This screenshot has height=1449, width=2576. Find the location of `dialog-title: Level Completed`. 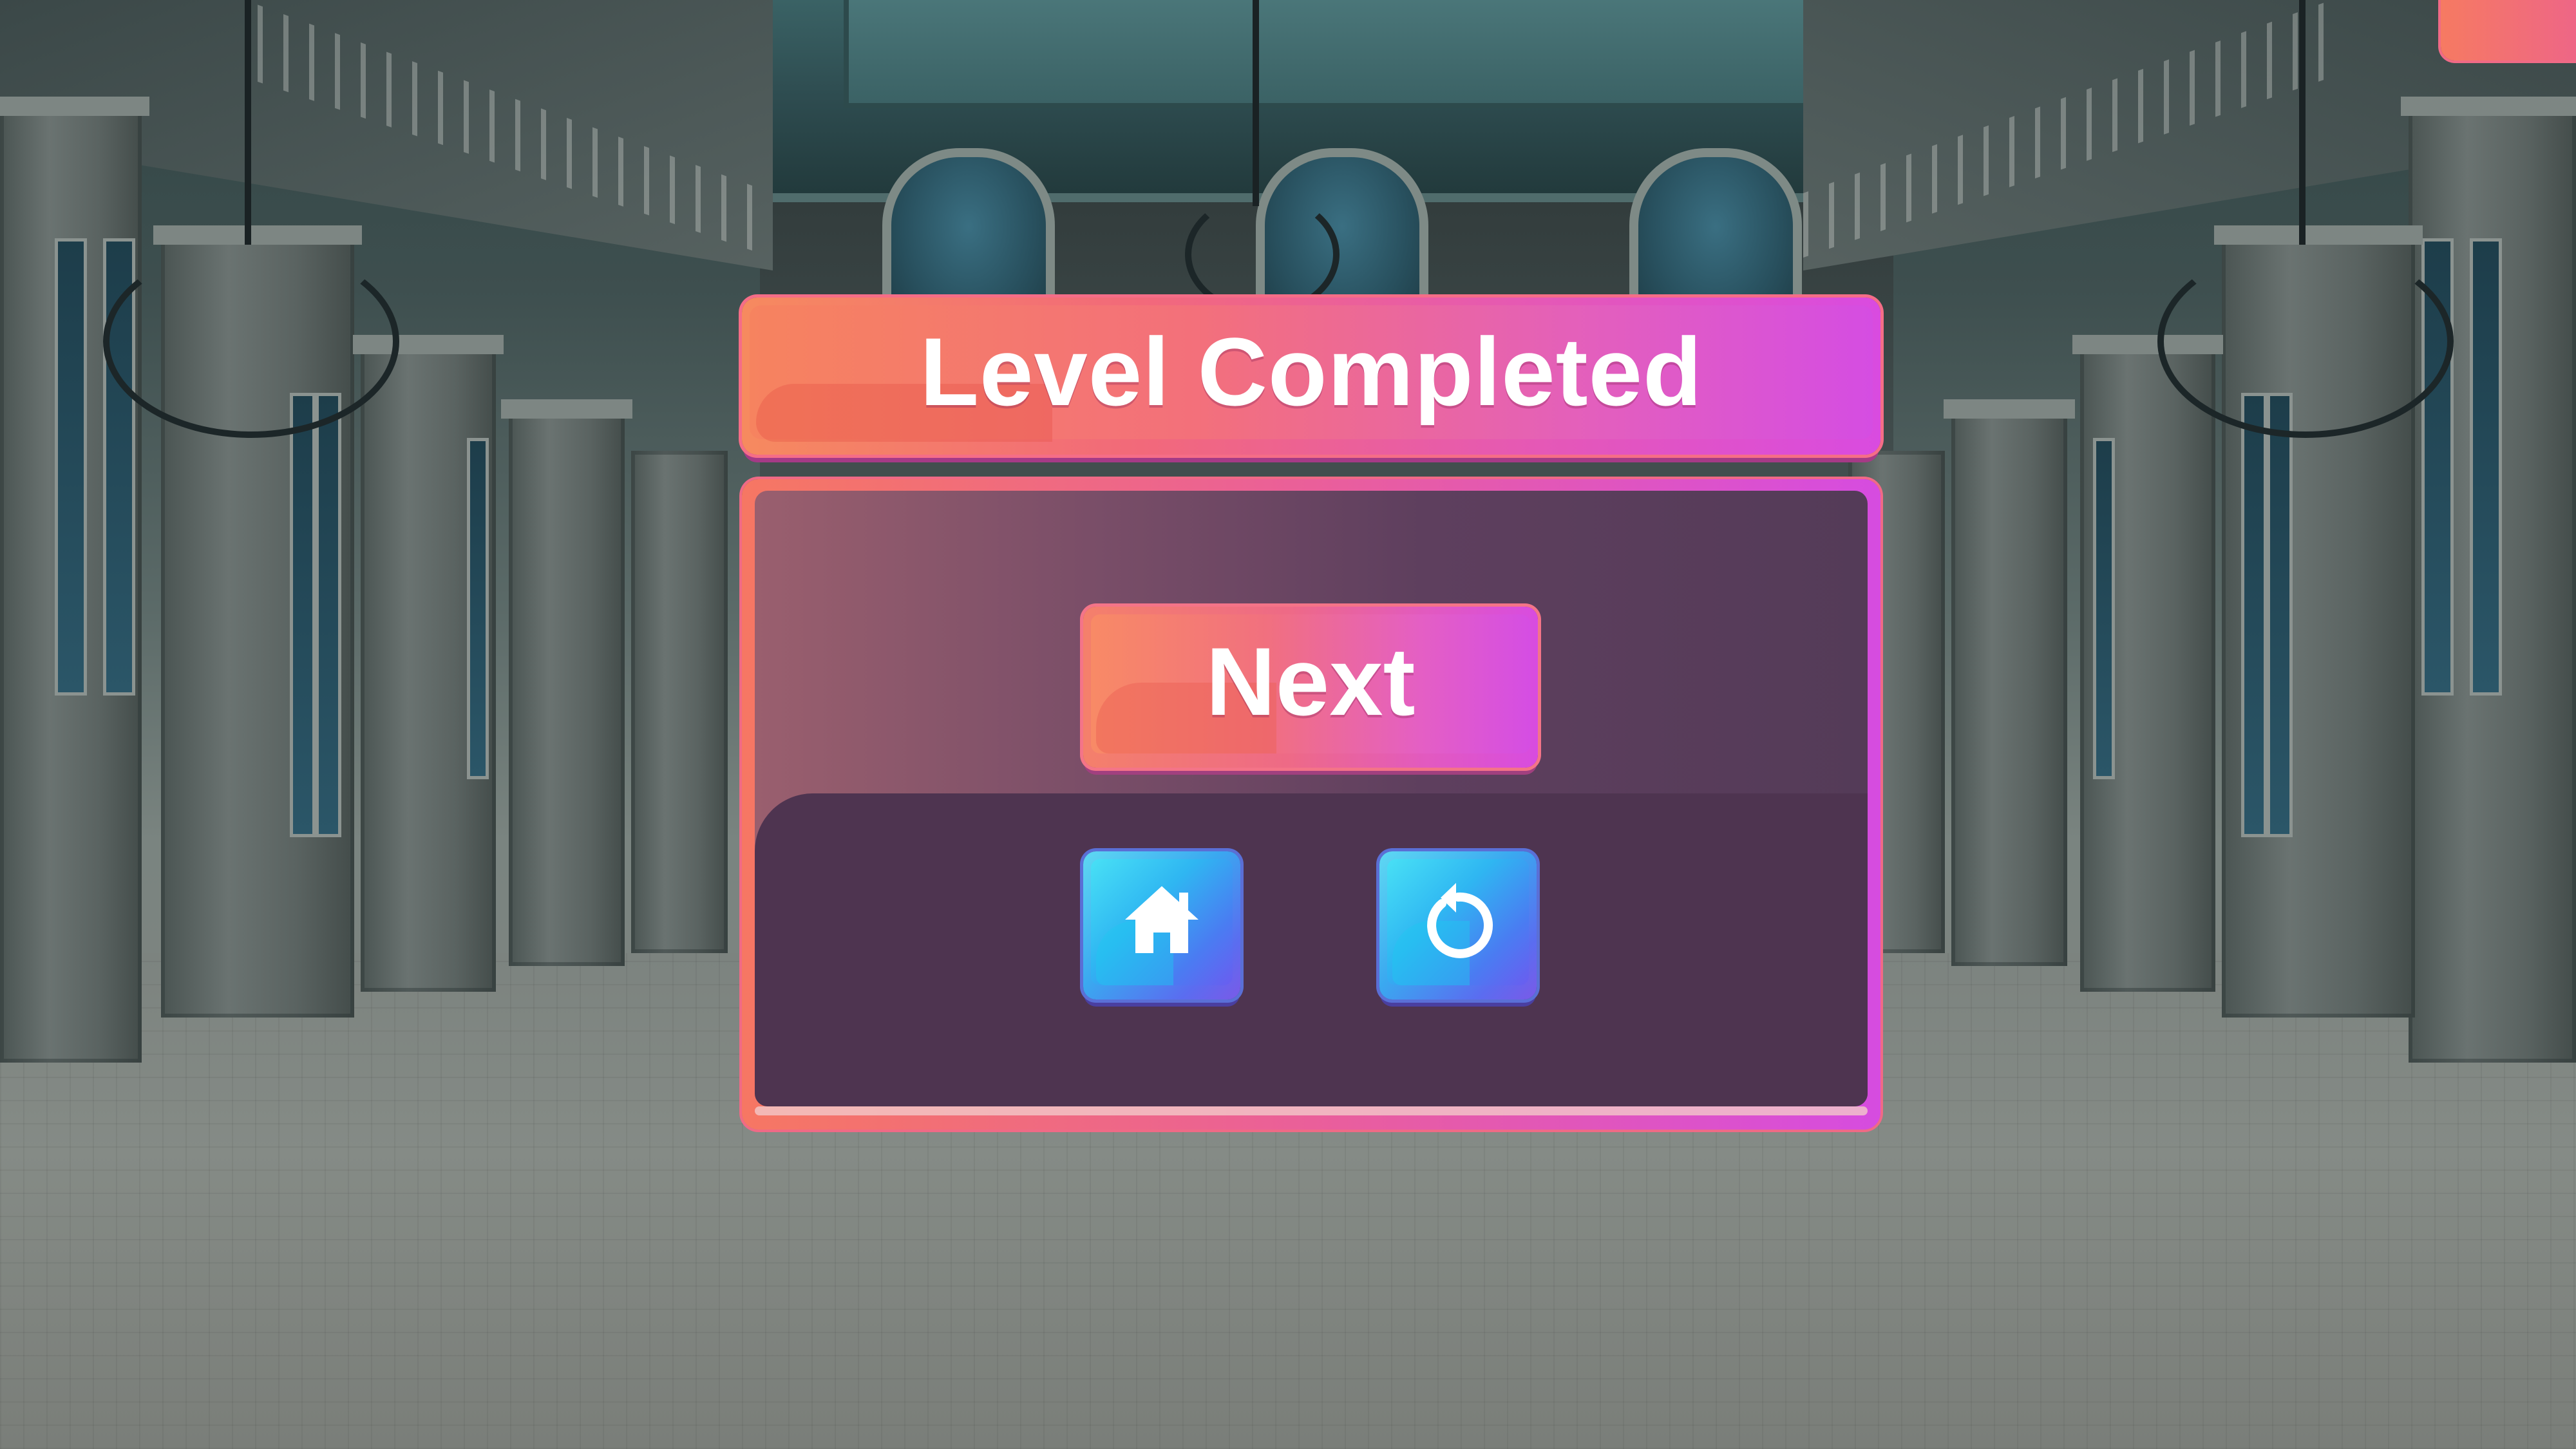

dialog-title: Level Completed is located at coordinates (1311, 371).